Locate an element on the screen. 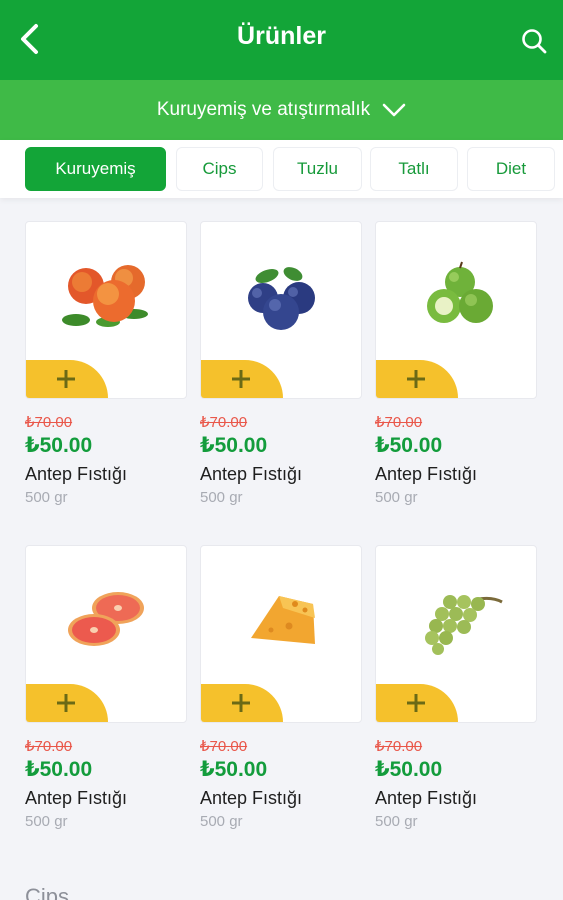 This screenshot has height=900, width=563. tab-tatli: Tatlı is located at coordinates (414, 169).